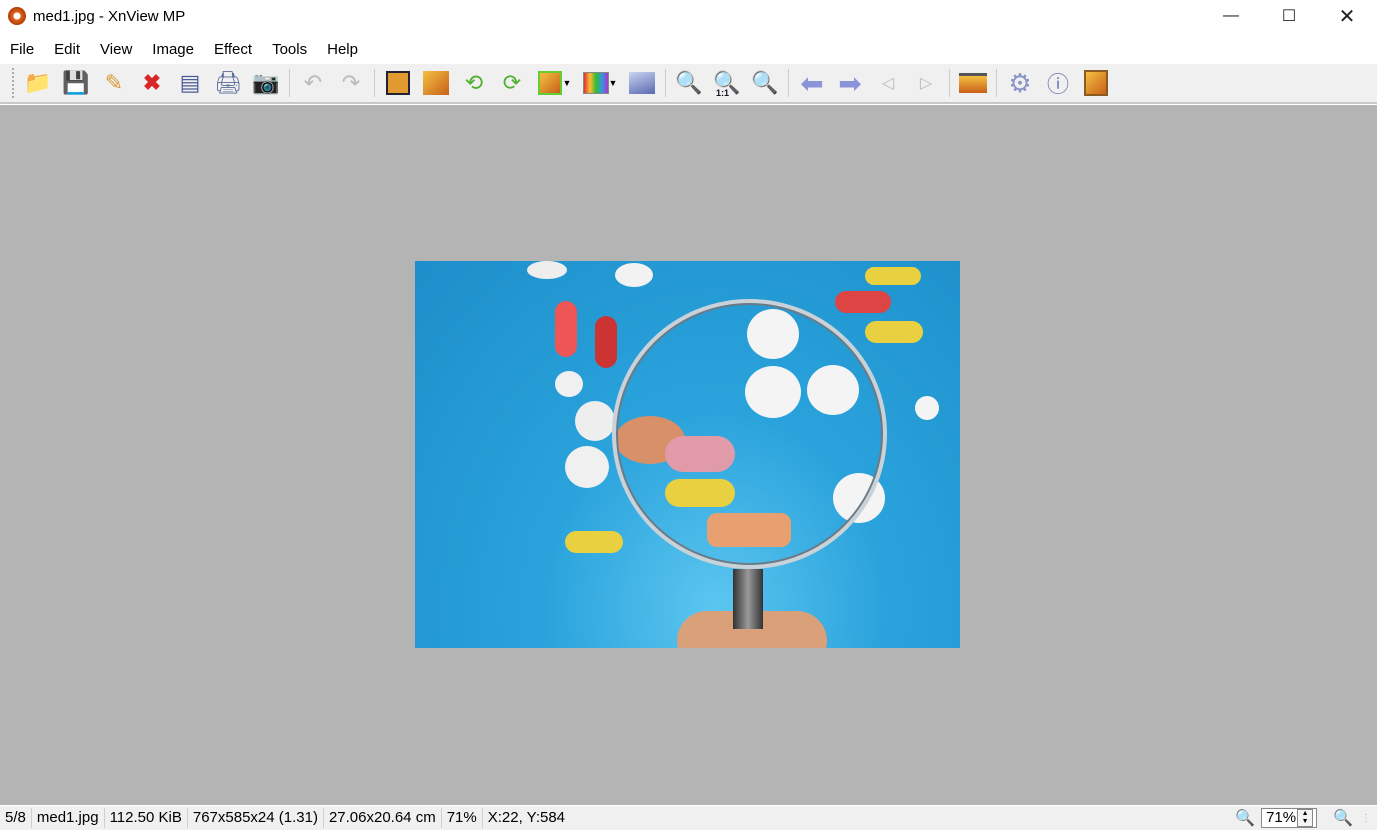 Image resolution: width=1377 pixels, height=830 pixels. Describe the element at coordinates (567, 83) in the screenshot. I see `transform-dropdown: ▼` at that location.